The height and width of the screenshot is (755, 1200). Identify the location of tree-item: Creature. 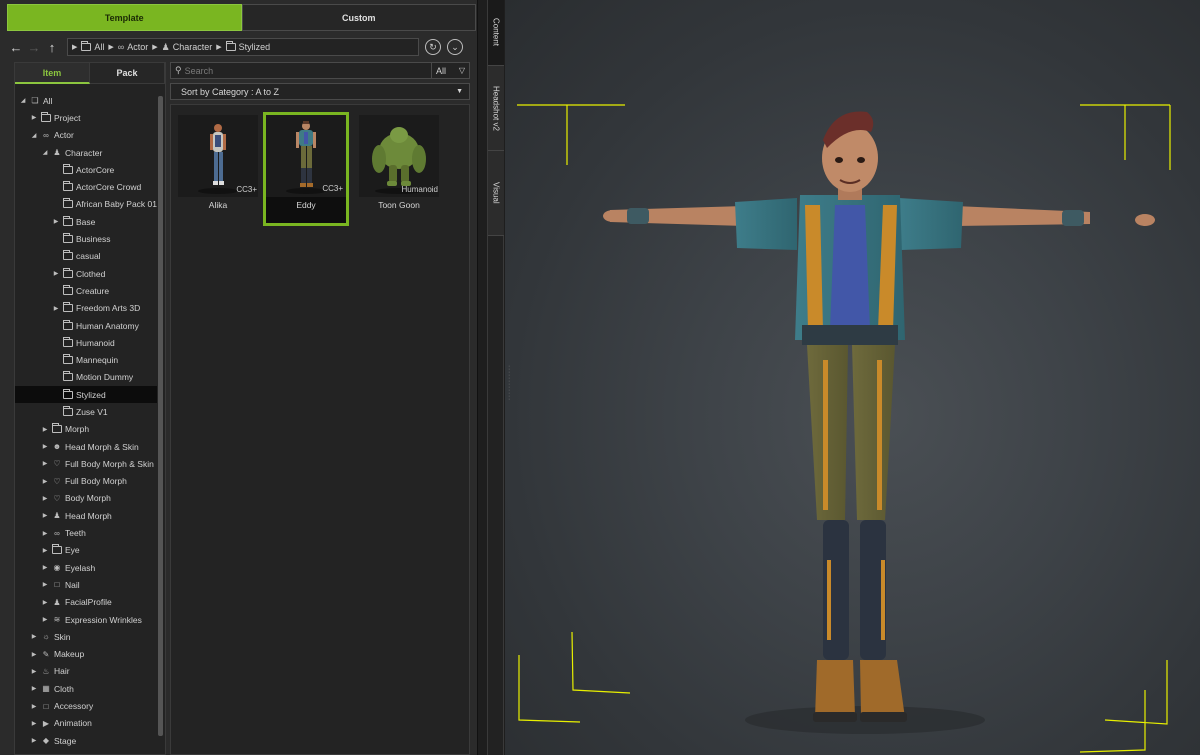
(86, 290).